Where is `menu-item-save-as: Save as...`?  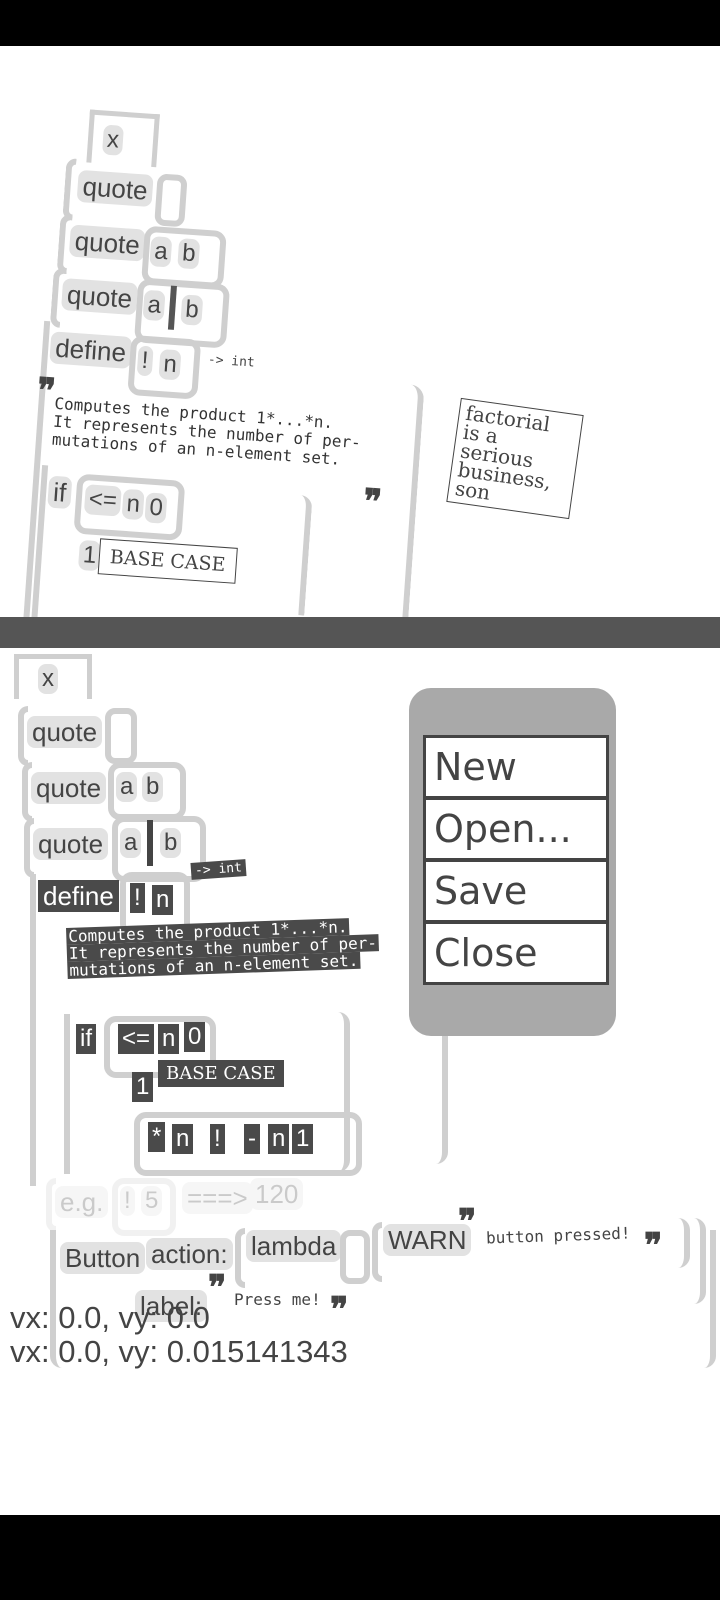 menu-item-save-as: Save as... is located at coordinates (516, 915).